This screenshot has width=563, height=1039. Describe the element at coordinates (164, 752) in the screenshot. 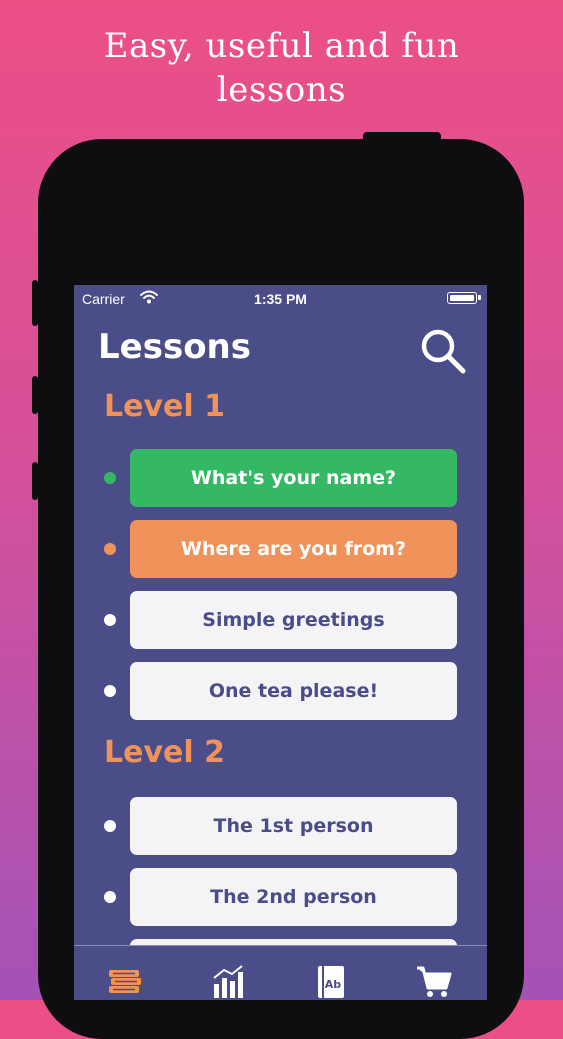

I see `level-2-heading: Level 2` at that location.